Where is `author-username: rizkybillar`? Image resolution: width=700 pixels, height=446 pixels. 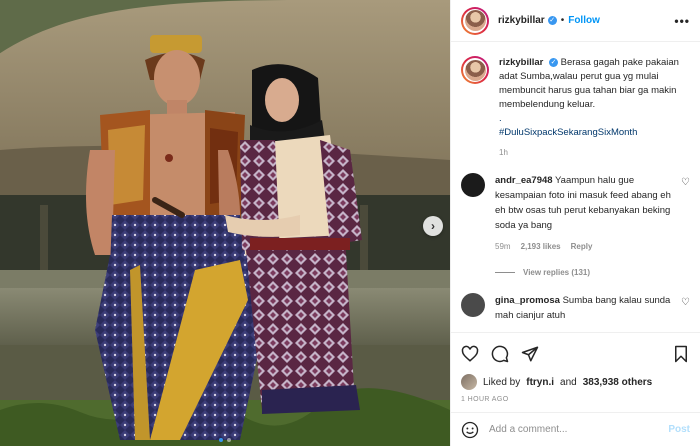 author-username: rizkybillar is located at coordinates (521, 20).